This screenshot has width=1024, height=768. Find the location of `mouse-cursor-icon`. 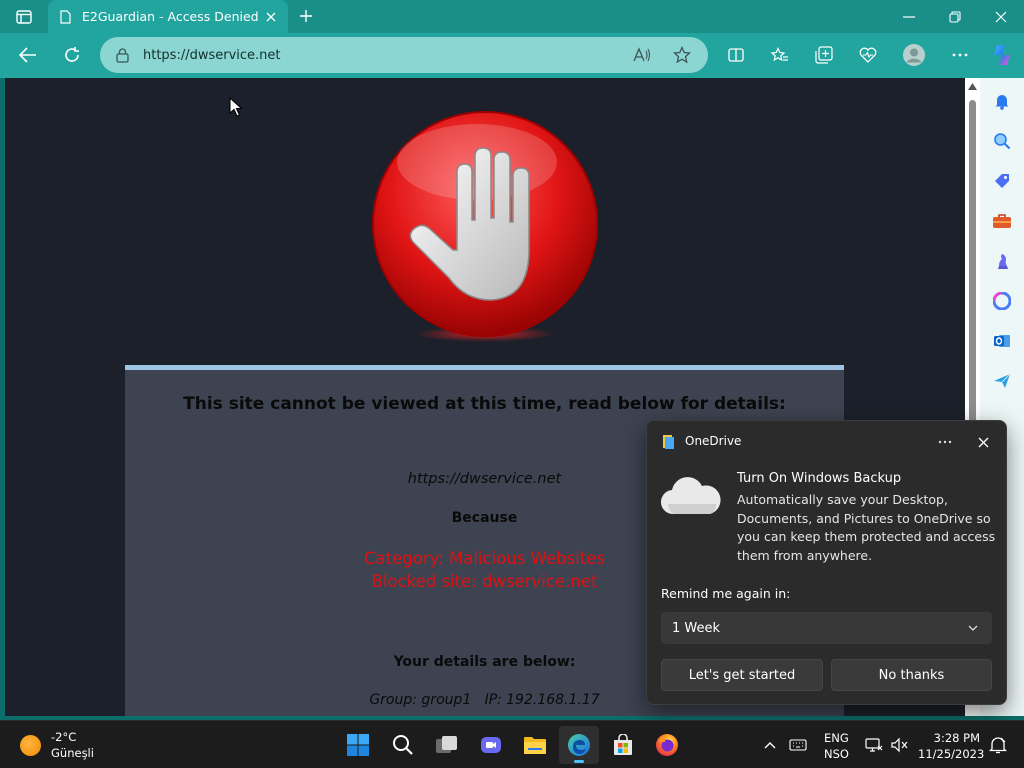

mouse-cursor-icon is located at coordinates (236, 107).